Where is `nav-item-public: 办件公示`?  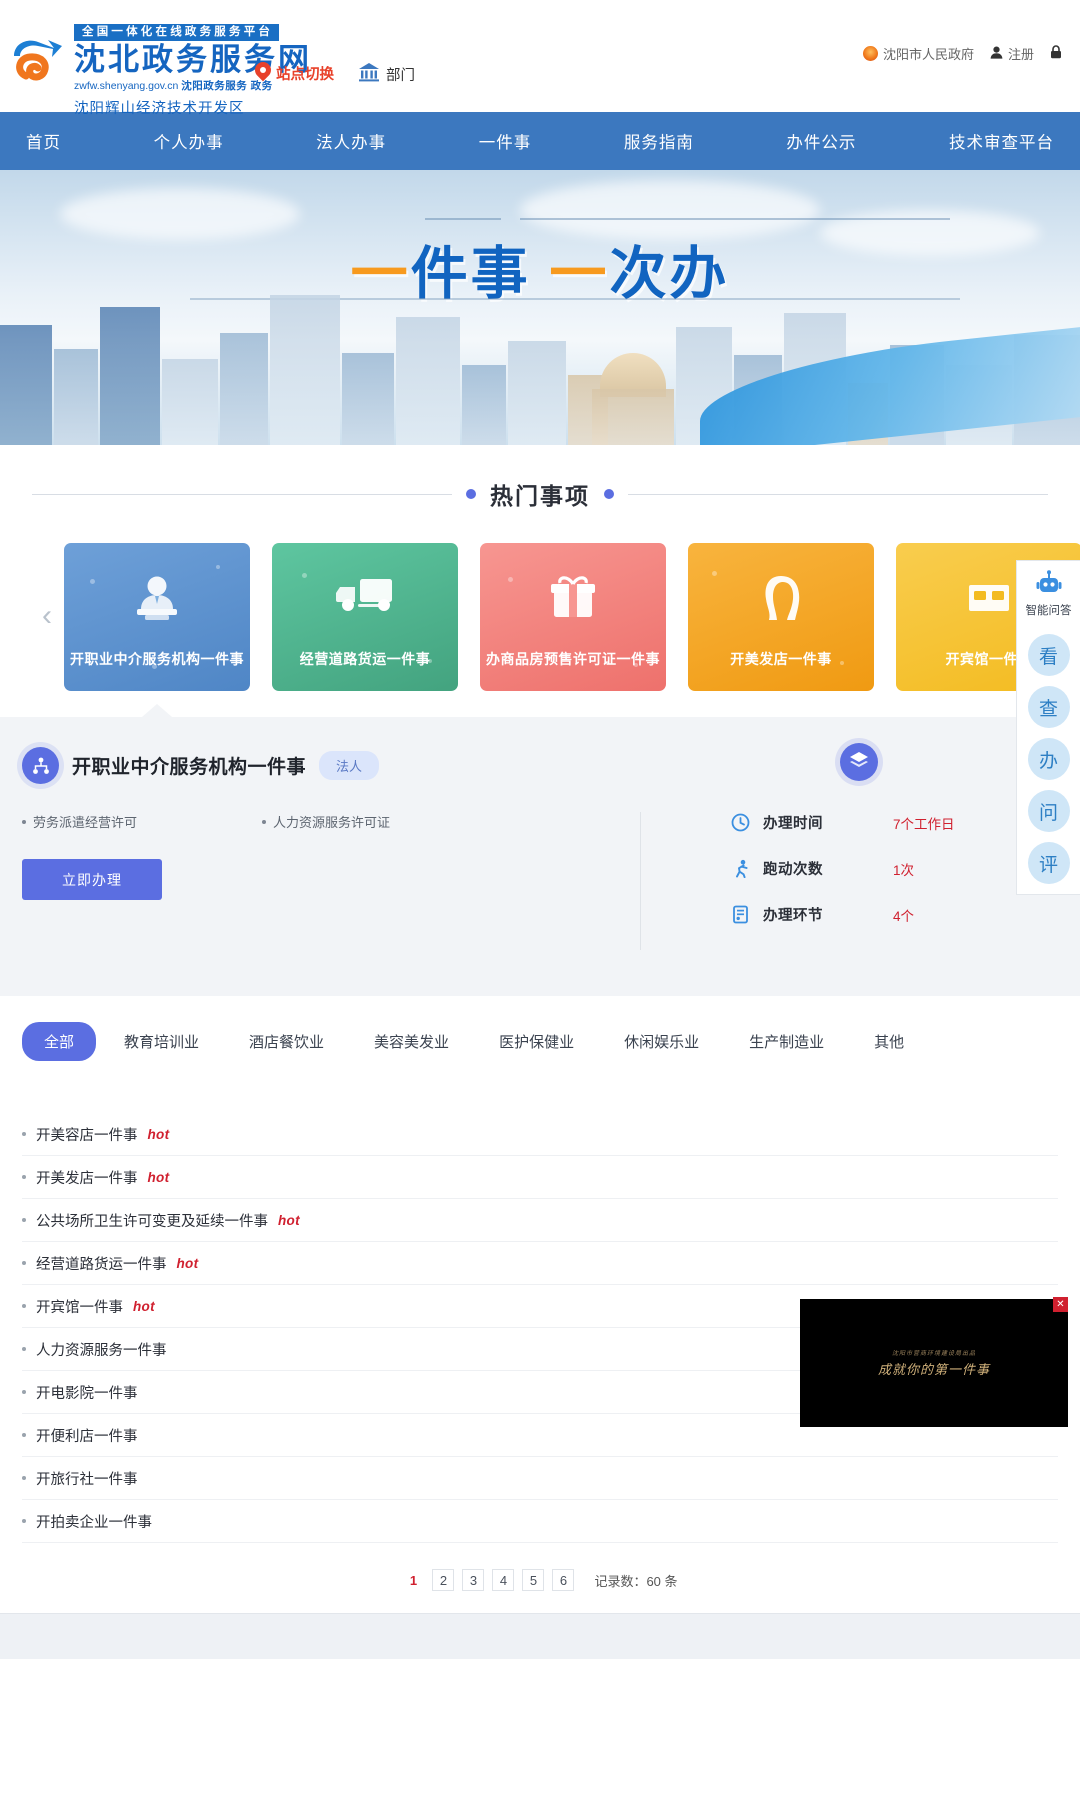
nav-item-public: 办件公示 is located at coordinates (821, 141).